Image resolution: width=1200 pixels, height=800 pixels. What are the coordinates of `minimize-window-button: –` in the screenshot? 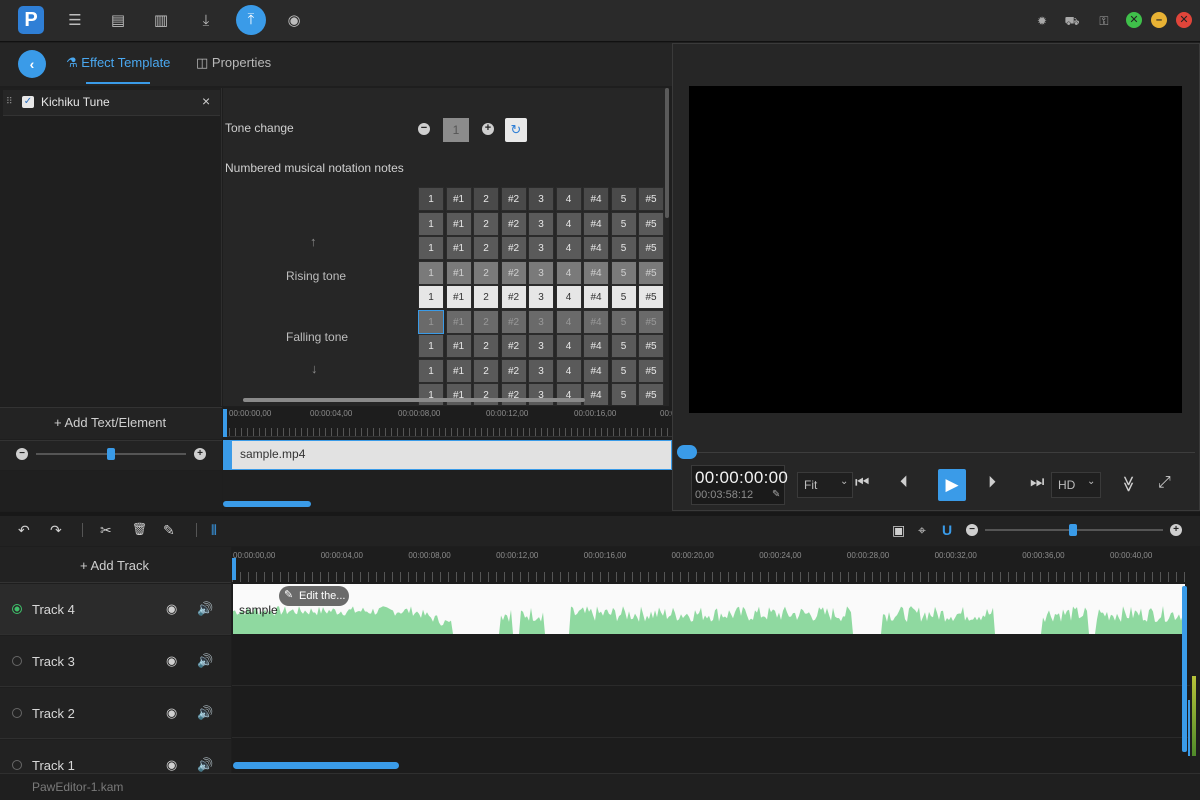 It's located at (1159, 20).